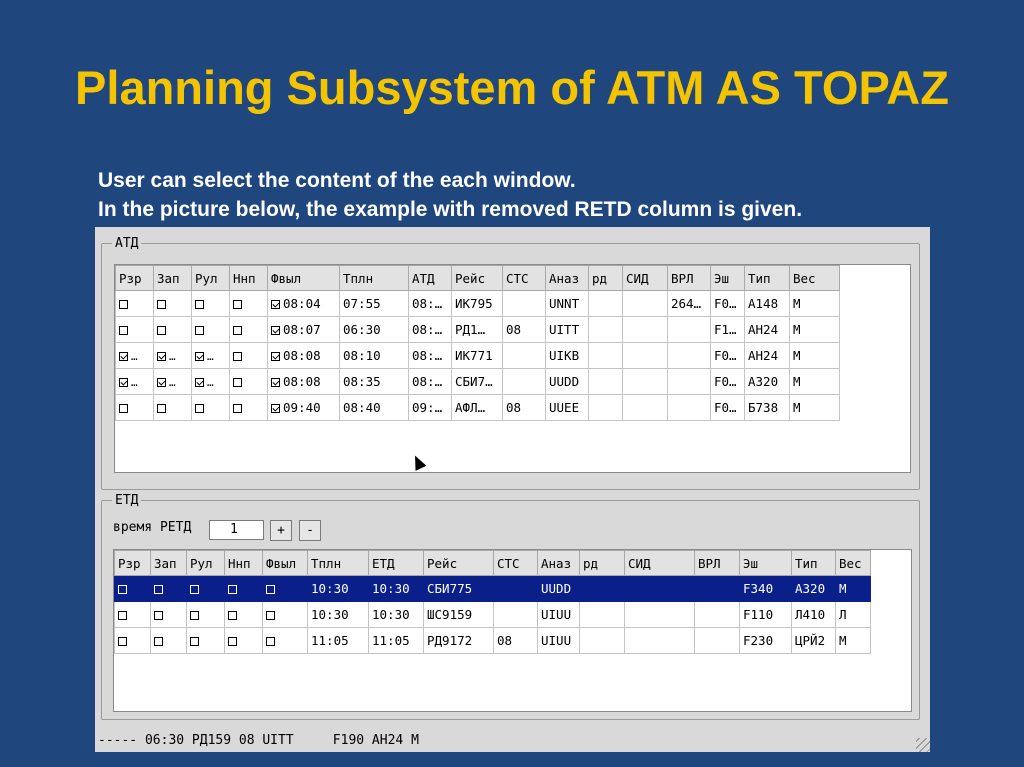  I want to click on atd-column-header: Эш, so click(727, 278).